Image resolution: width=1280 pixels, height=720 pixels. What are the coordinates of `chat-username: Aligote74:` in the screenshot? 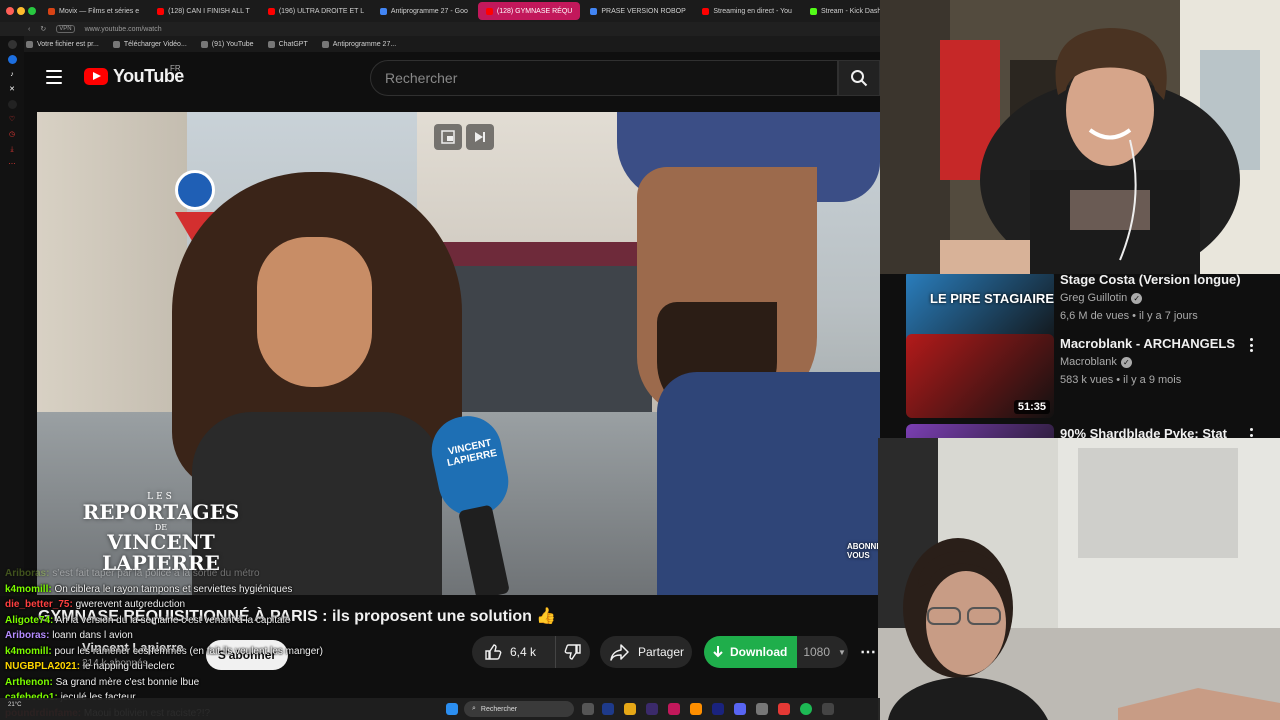 It's located at (29, 620).